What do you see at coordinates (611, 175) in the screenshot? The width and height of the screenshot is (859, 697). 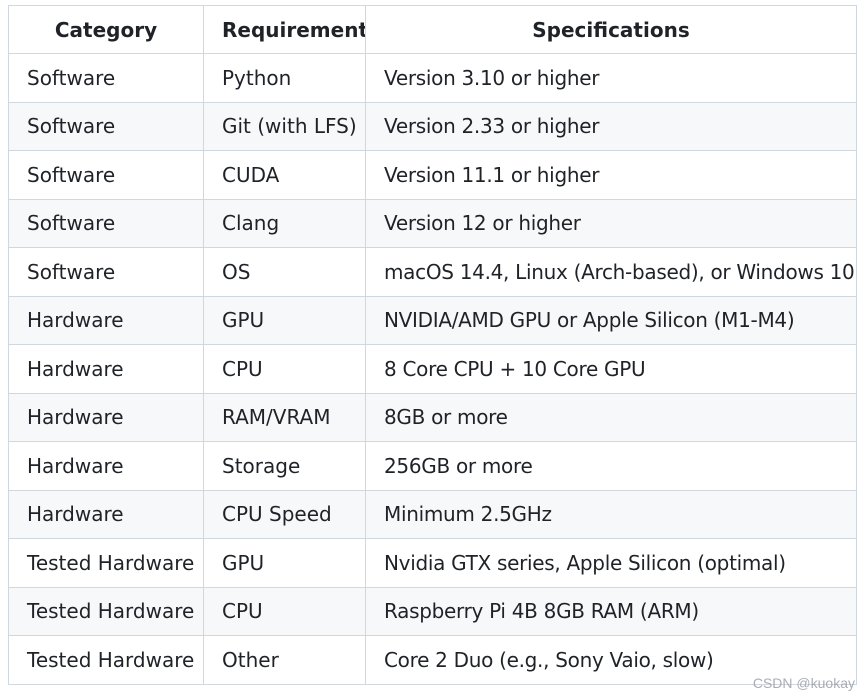 I see `cell-specification: Version 11.1 or higher` at bounding box center [611, 175].